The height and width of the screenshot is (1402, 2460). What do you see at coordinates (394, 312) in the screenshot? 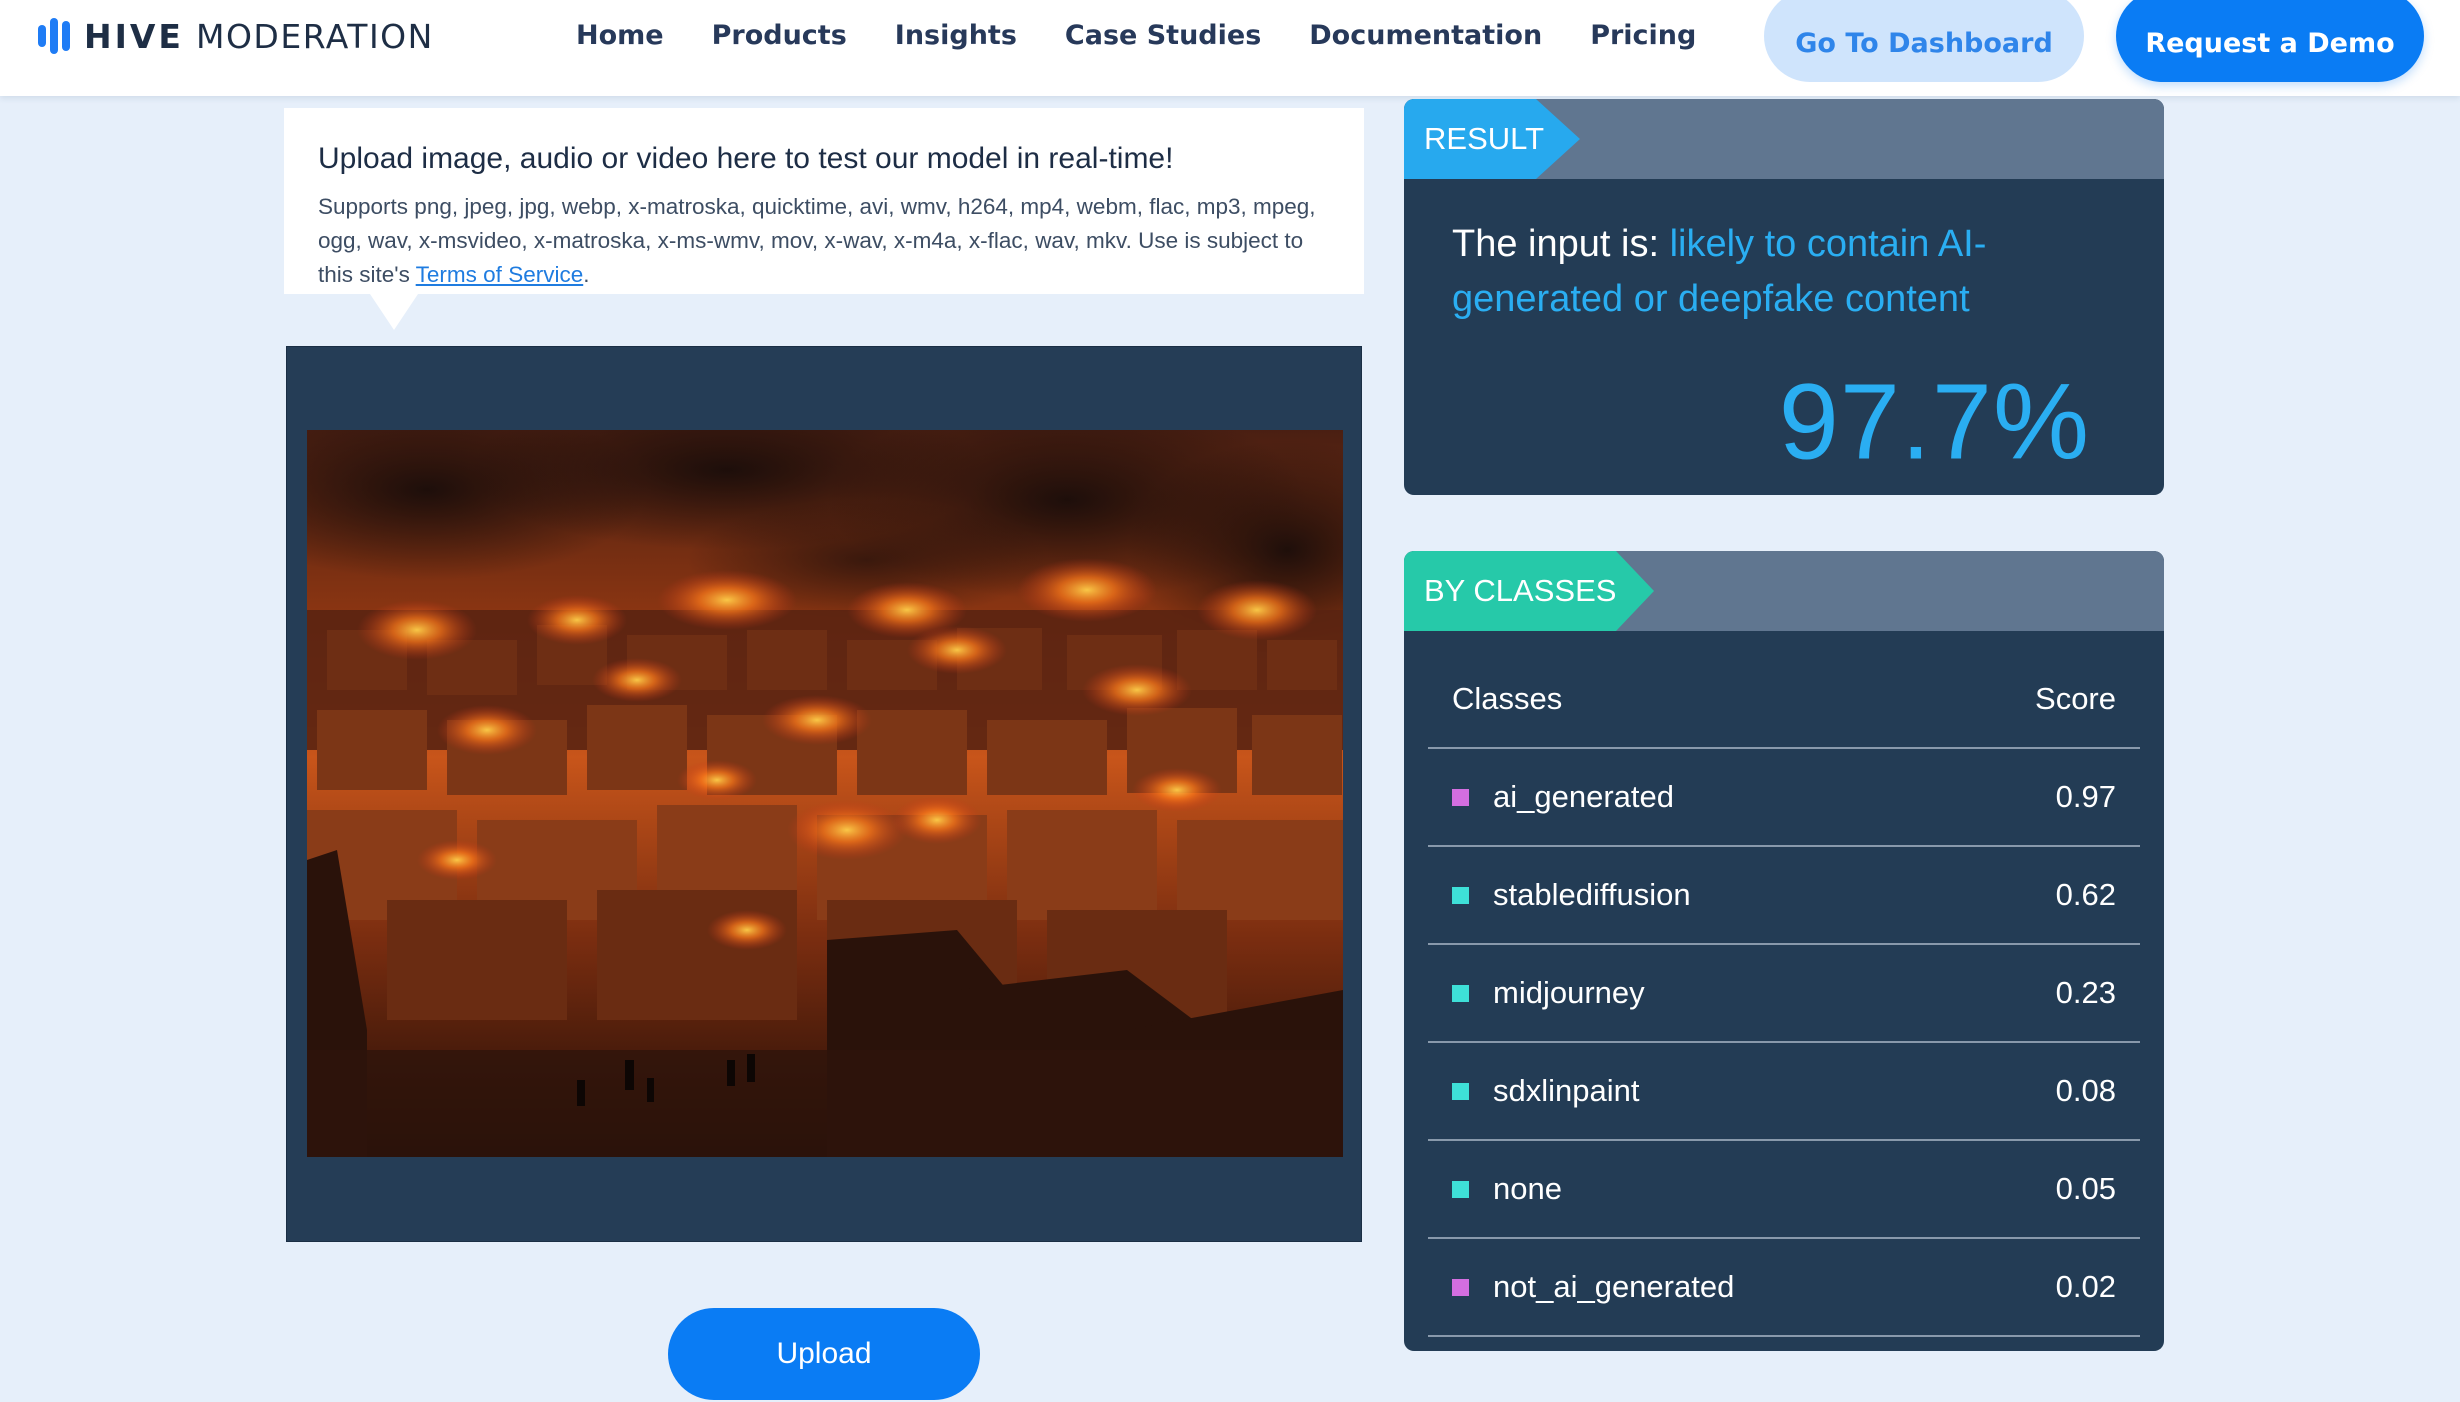
I see `info-card-pointer` at bounding box center [394, 312].